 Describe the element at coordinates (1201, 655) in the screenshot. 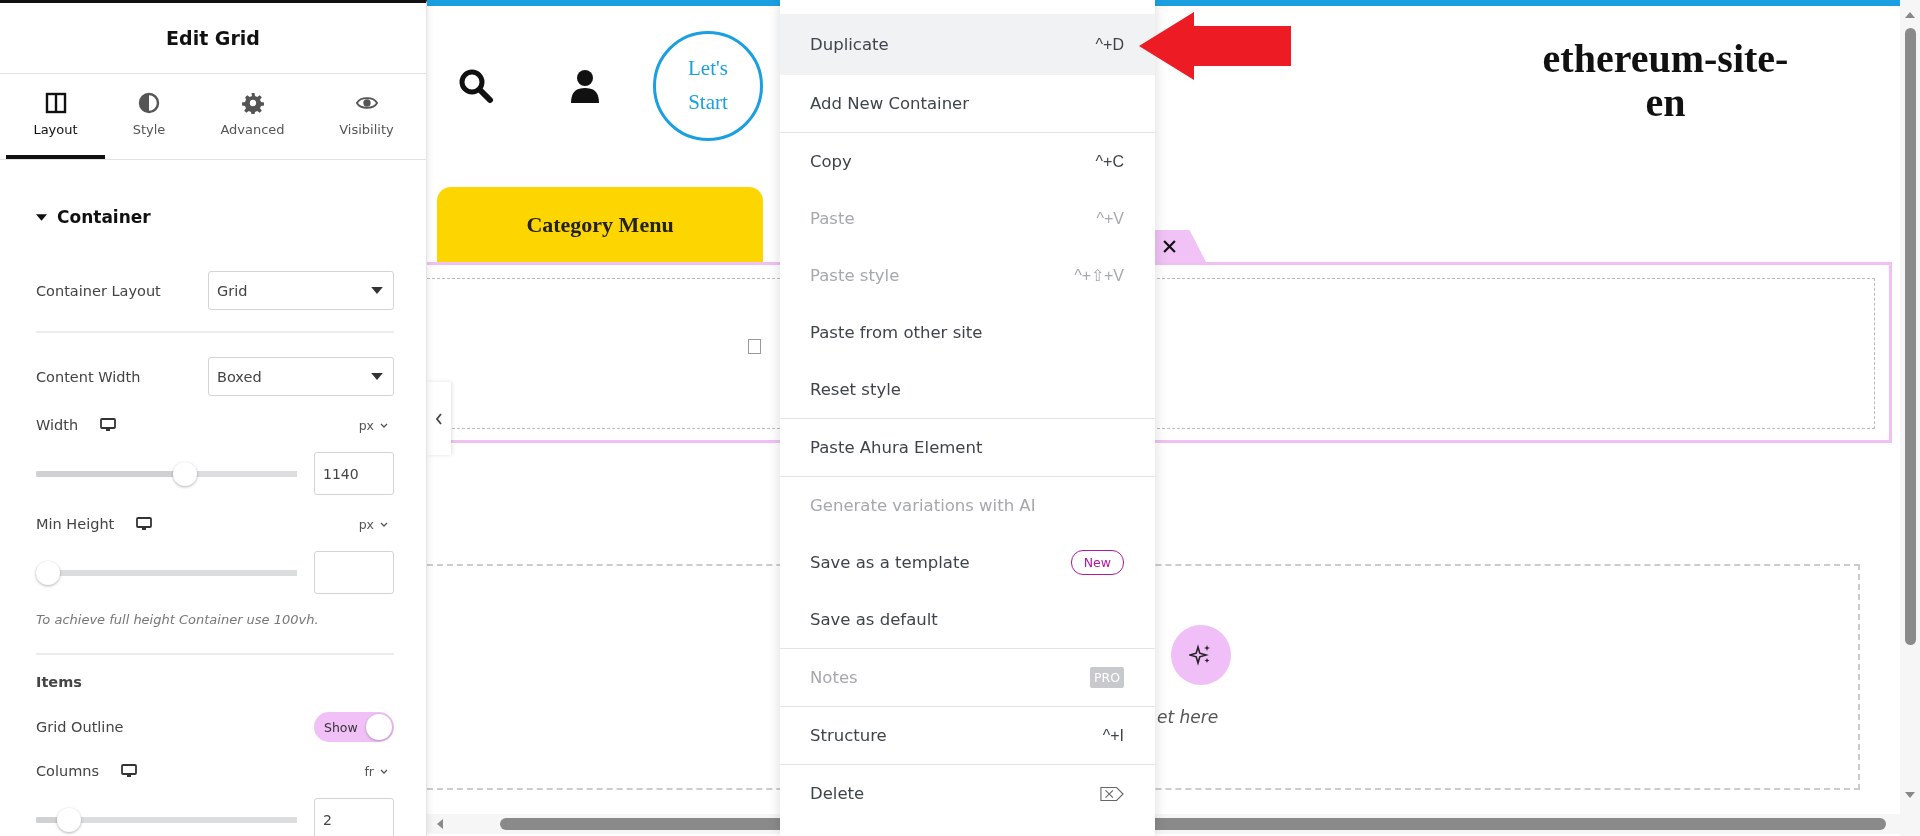

I see `ai-button` at that location.